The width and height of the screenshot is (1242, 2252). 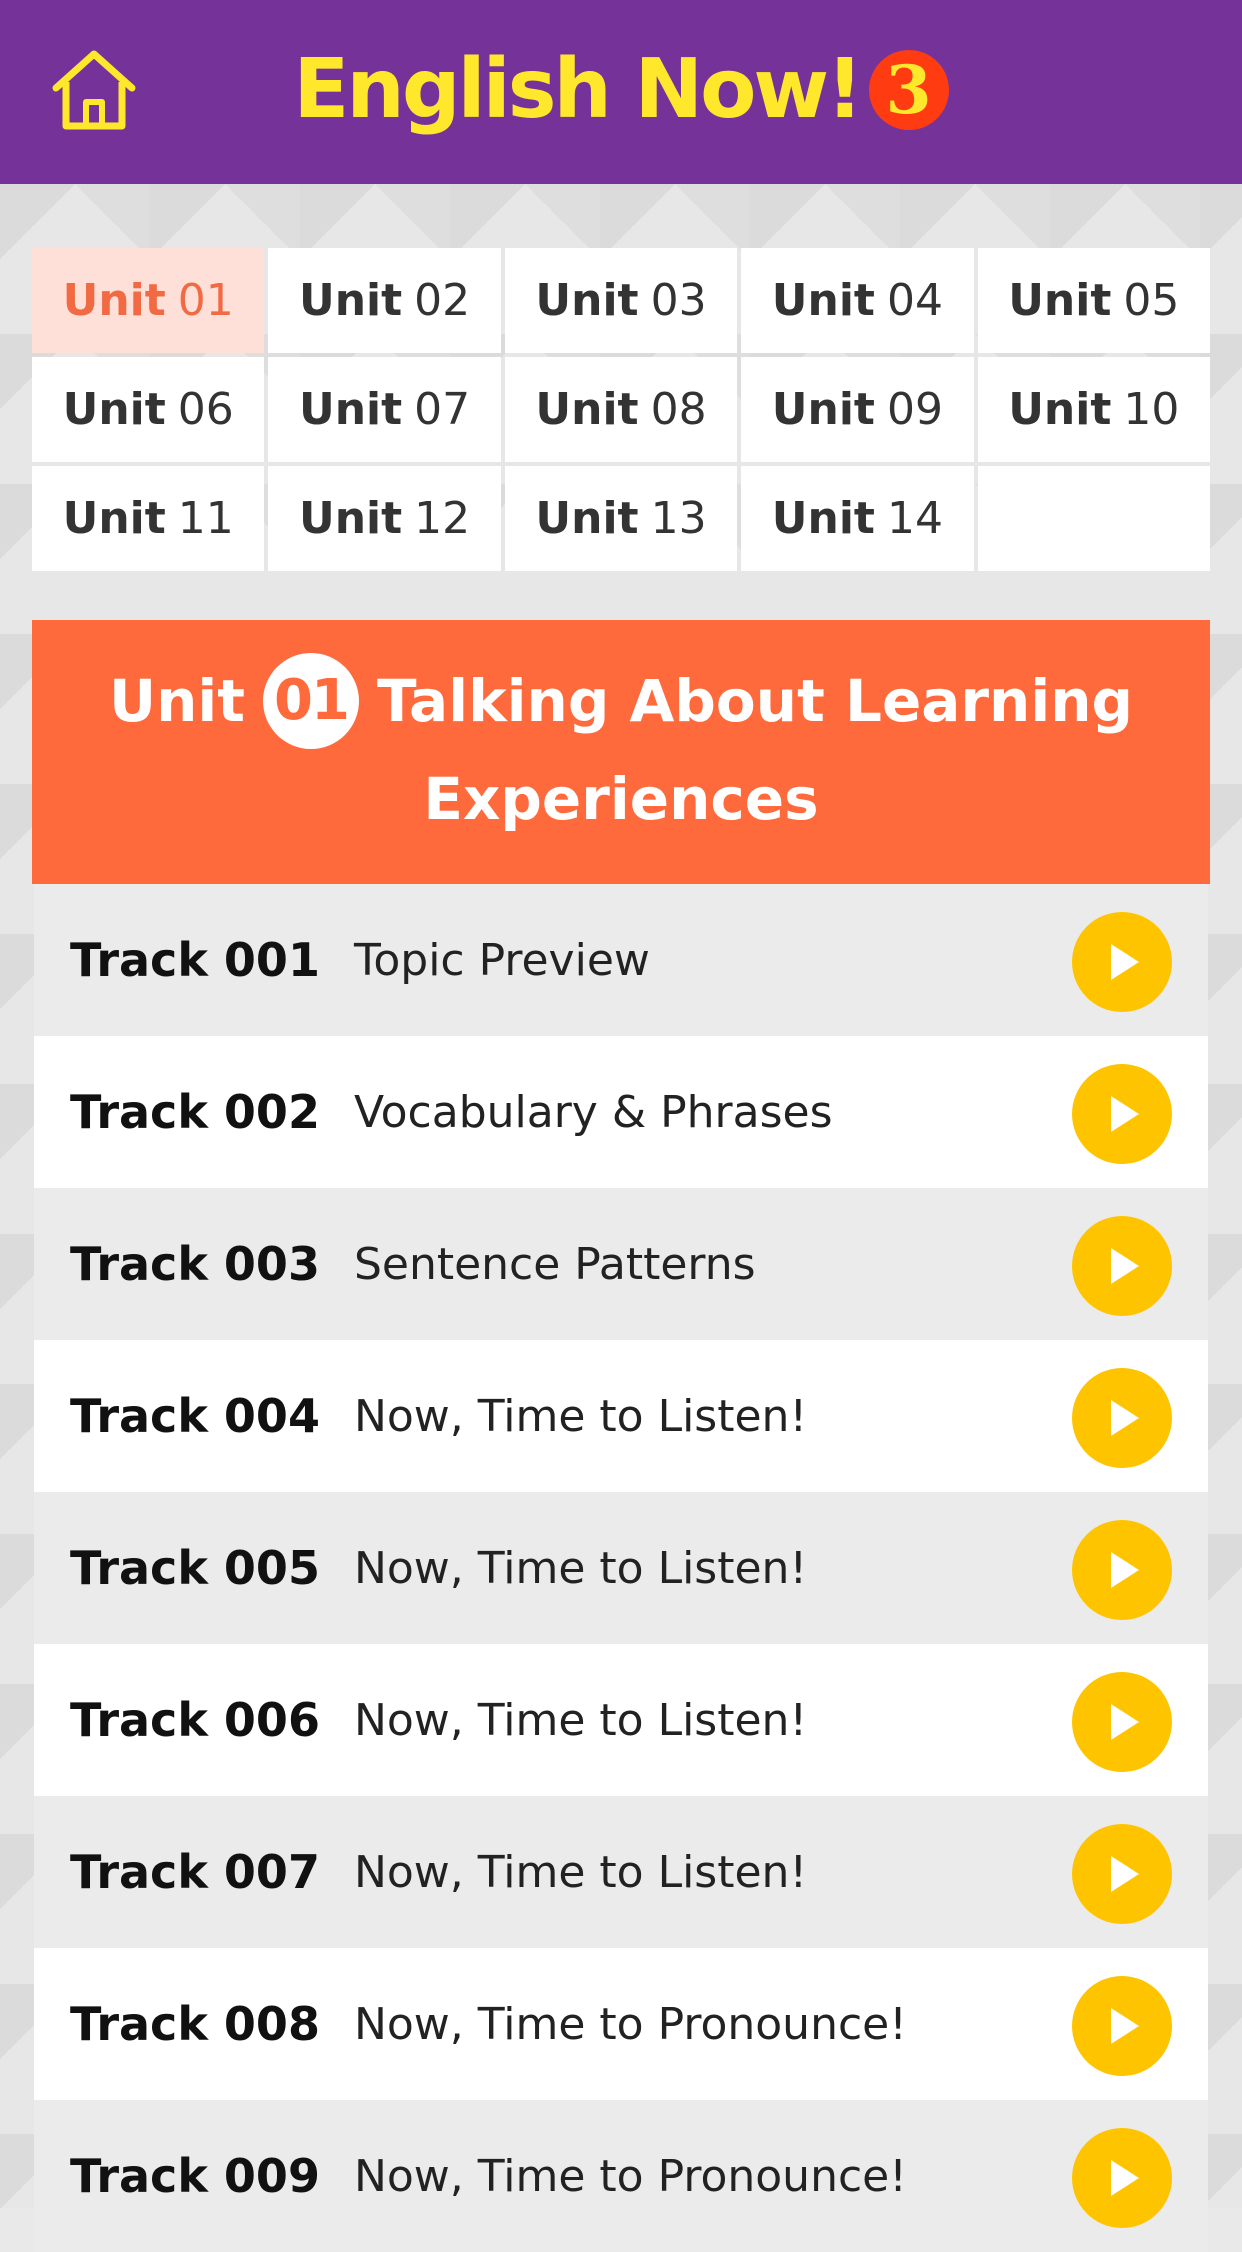 I want to click on unit-tab-number: 12, so click(x=442, y=518).